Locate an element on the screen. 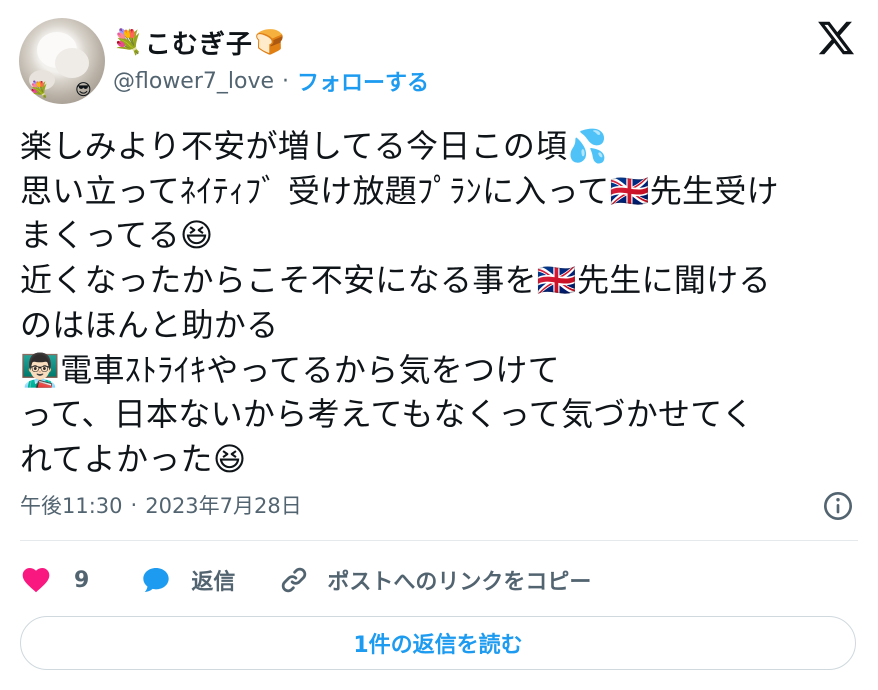 This screenshot has width=878, height=690. avatar-photo-part is located at coordinates (72, 63).